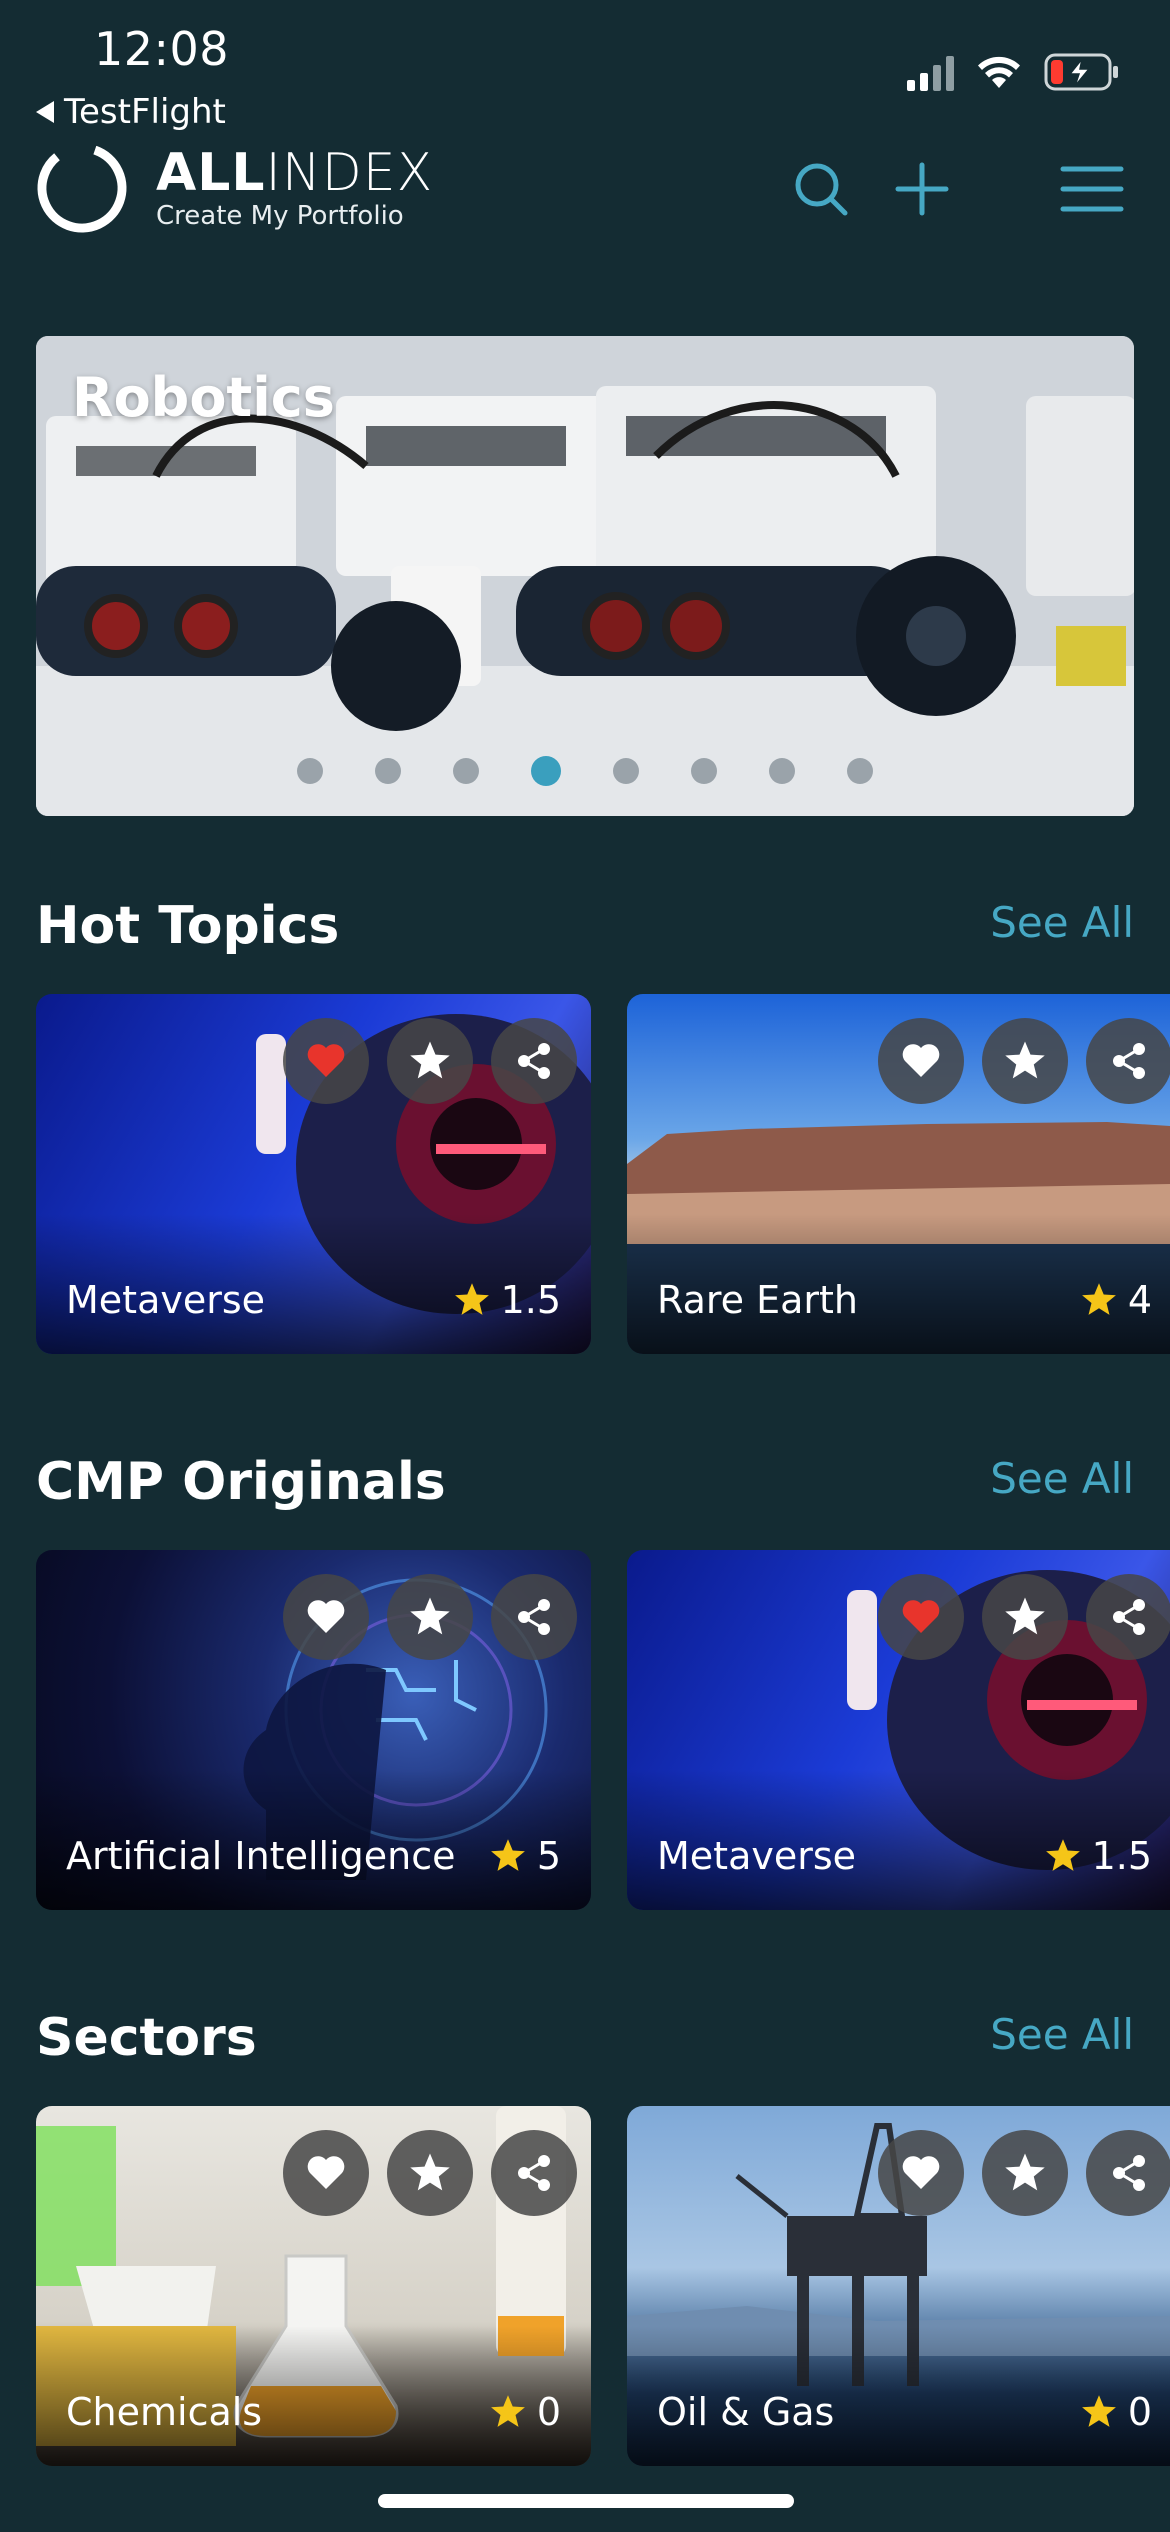  I want to click on logo-text: ALLINDEX Create My Portfolio, so click(294, 188).